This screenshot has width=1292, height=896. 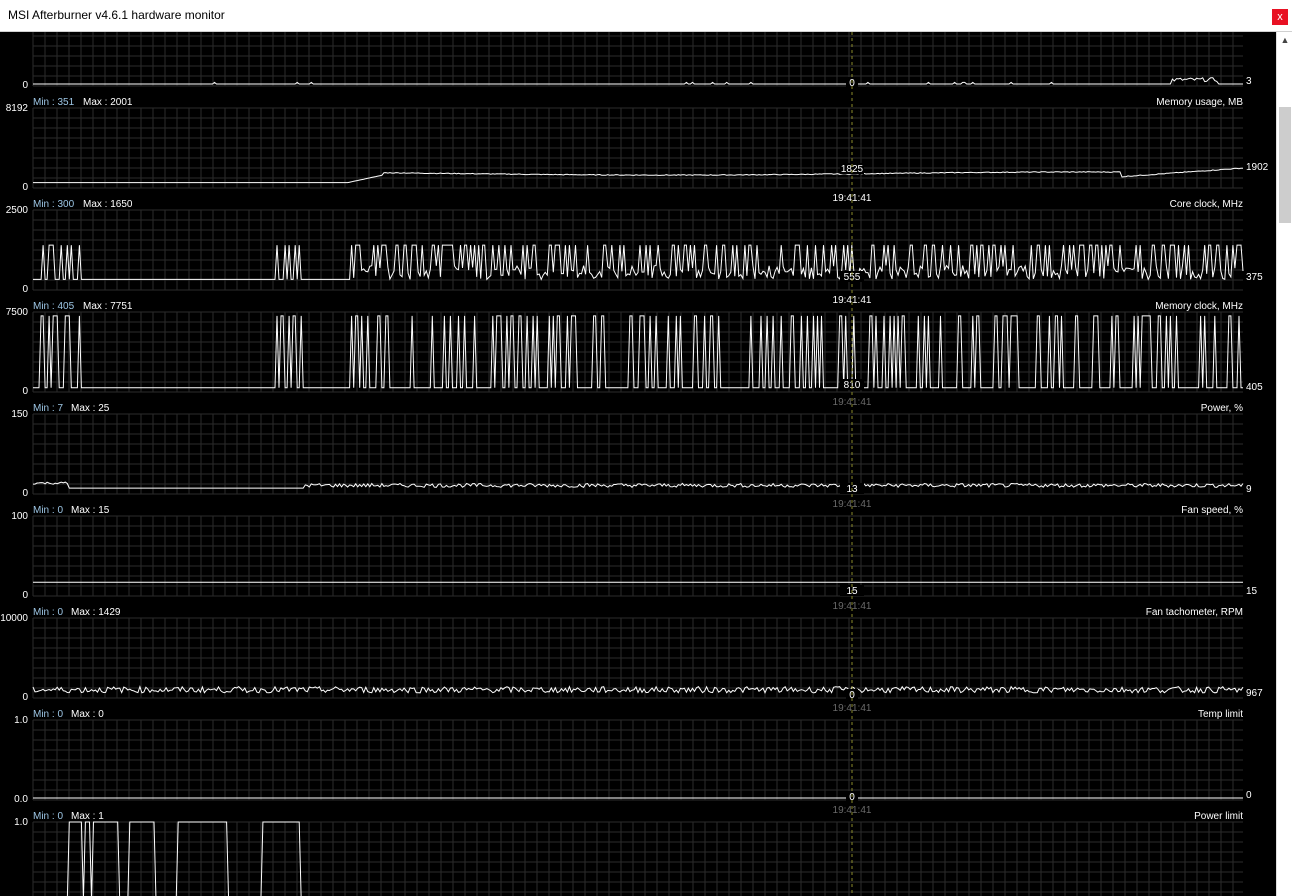 What do you see at coordinates (19, 516) in the screenshot?
I see `y-max-label: 100` at bounding box center [19, 516].